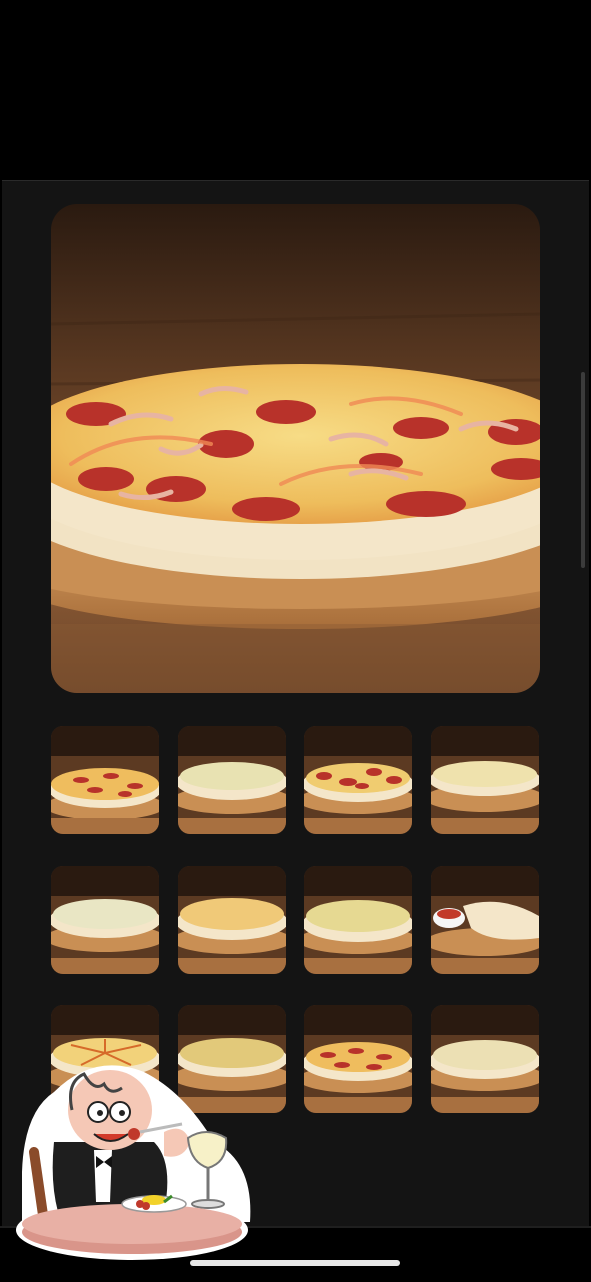  Describe the element at coordinates (295, 89) in the screenshot. I see `top-bar` at that location.